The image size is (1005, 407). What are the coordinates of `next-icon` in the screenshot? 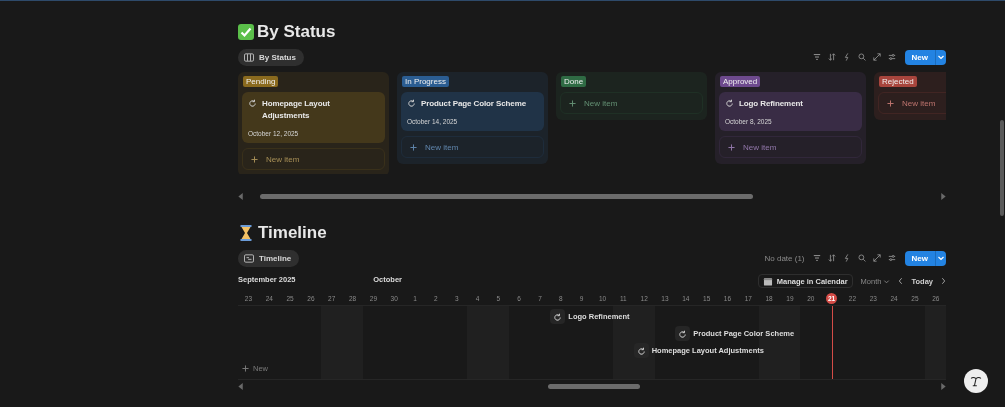 It's located at (943, 281).